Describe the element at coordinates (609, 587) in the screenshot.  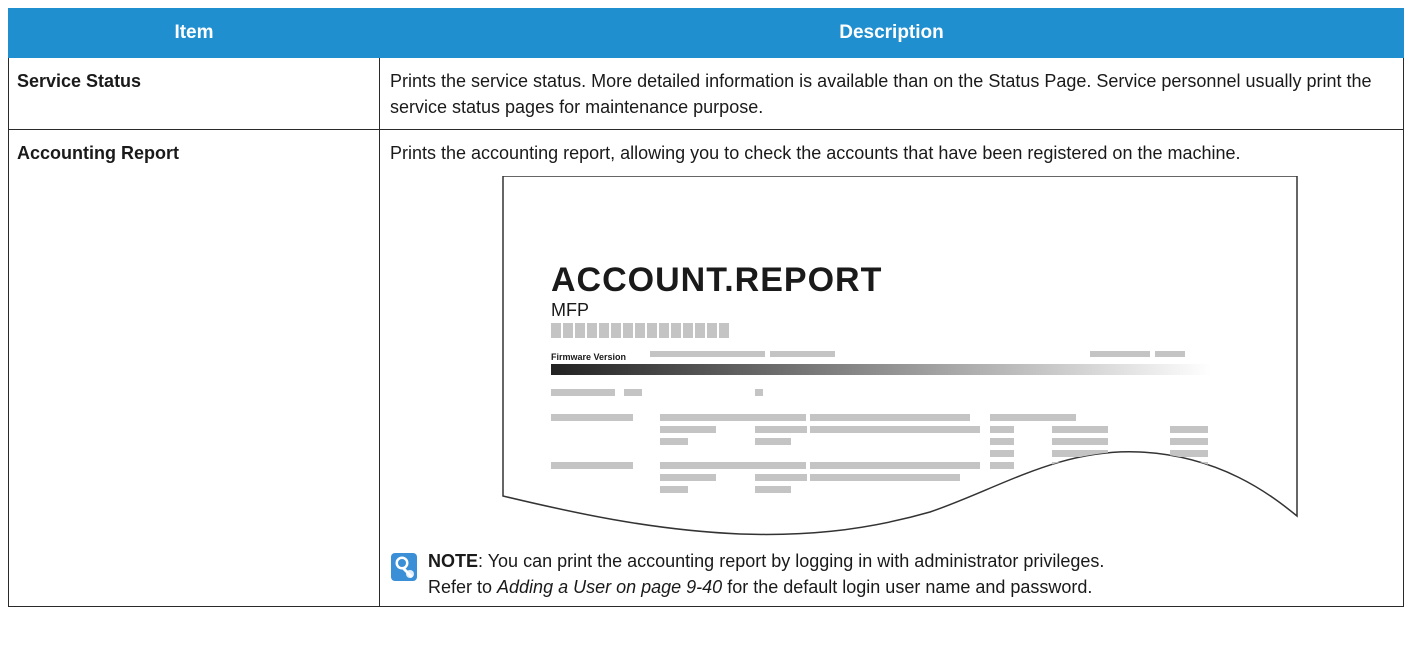
I see `note-reference-link: Adding a User on page 9-40` at that location.